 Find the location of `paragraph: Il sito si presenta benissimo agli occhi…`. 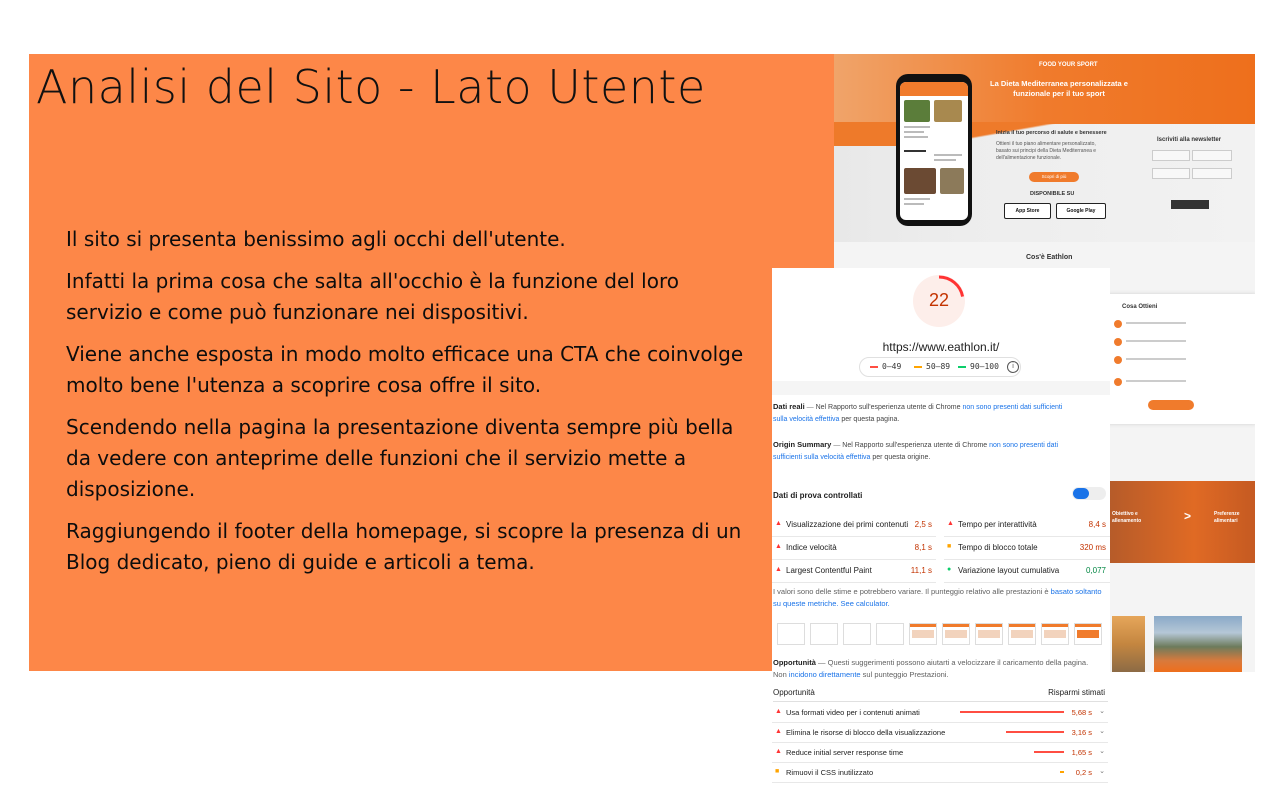

paragraph: Il sito si presenta benissimo agli occhi… is located at coordinates (316, 239).